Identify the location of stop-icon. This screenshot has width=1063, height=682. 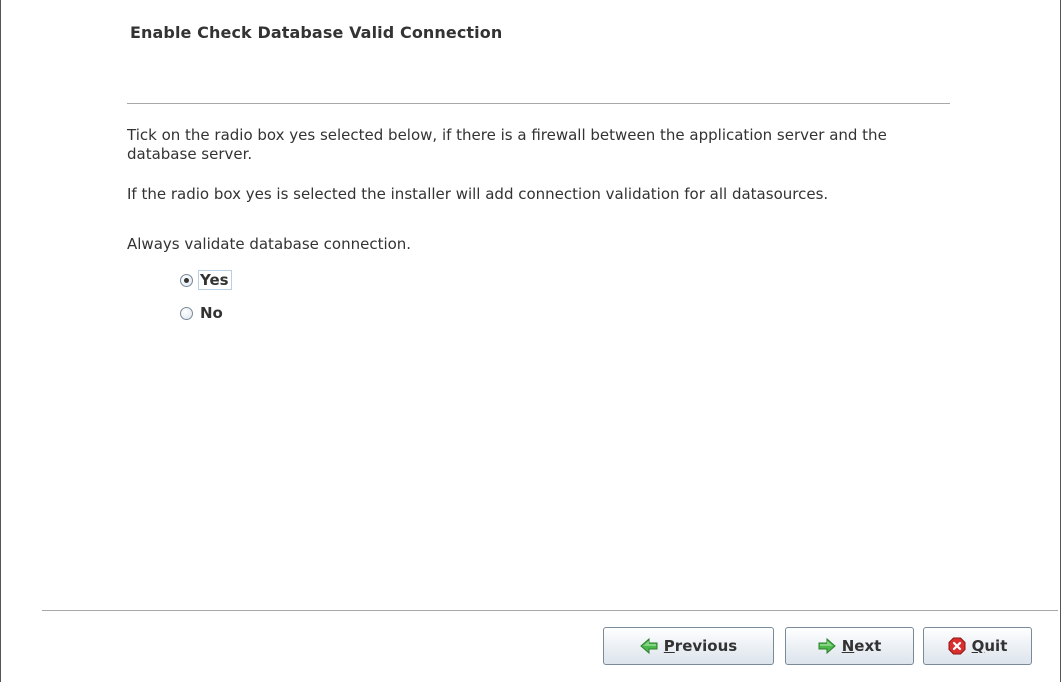
(957, 646).